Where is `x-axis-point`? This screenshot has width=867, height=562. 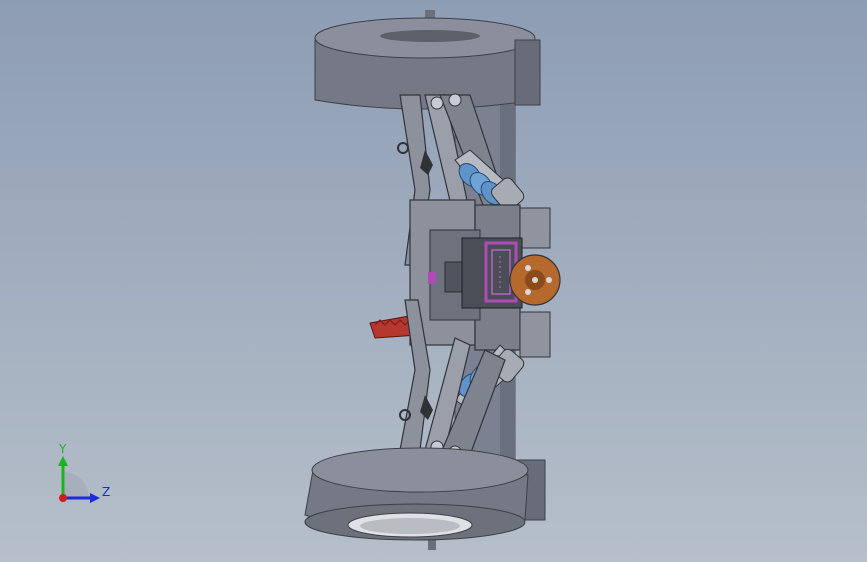 x-axis-point is located at coordinates (63, 498).